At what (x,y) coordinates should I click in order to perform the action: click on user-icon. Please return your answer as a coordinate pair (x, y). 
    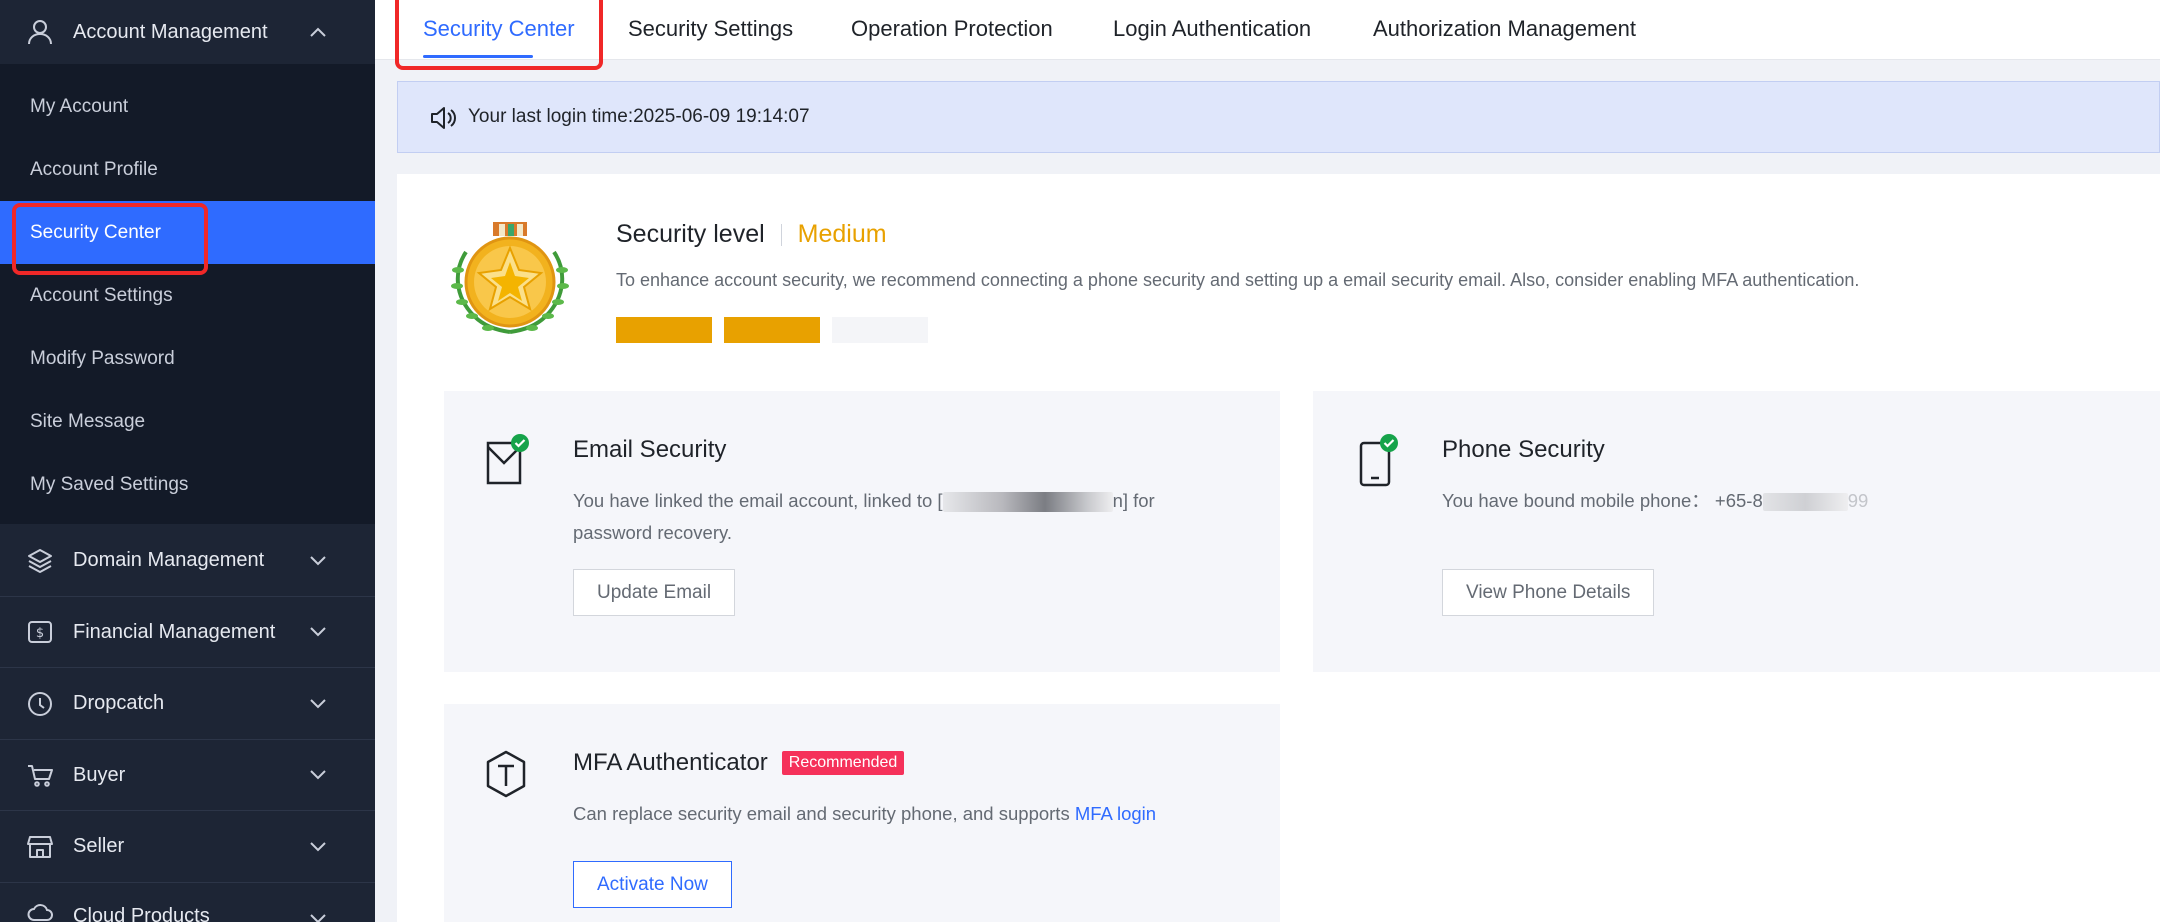
    Looking at the image, I should click on (40, 32).